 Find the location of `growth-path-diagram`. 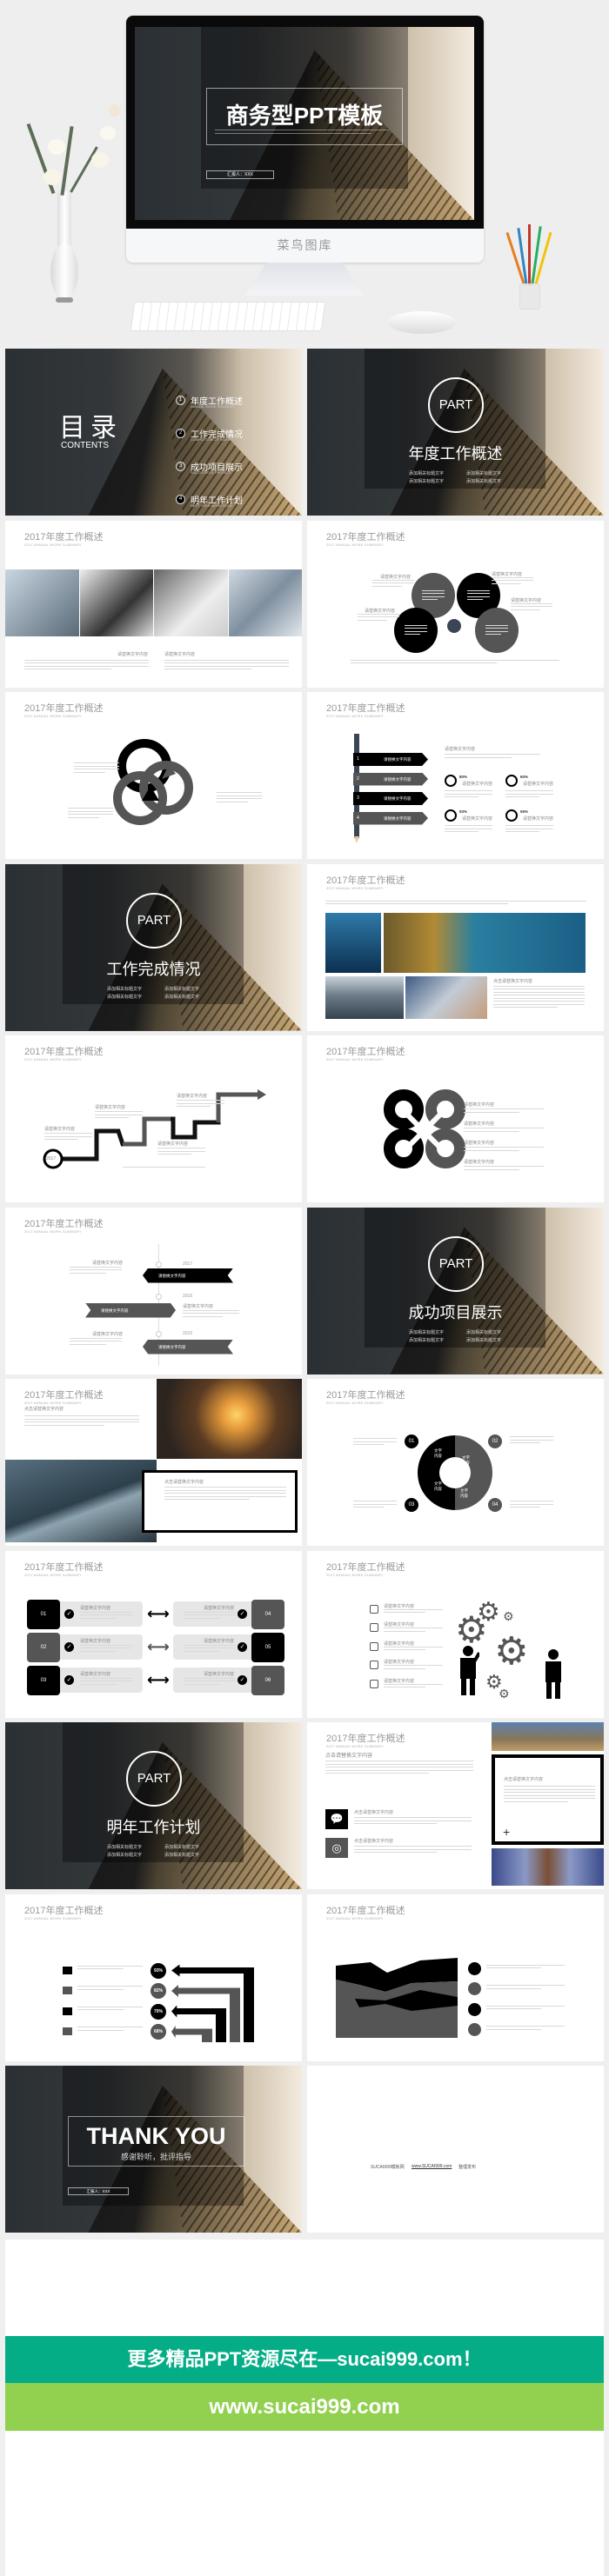

growth-path-diagram is located at coordinates (153, 1118).